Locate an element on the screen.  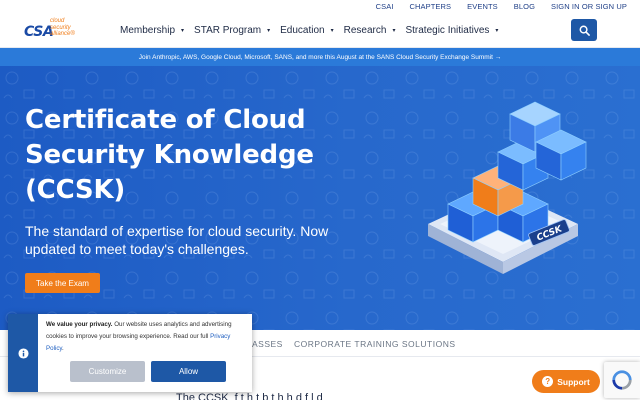
cookie-icon is located at coordinates (23, 353).